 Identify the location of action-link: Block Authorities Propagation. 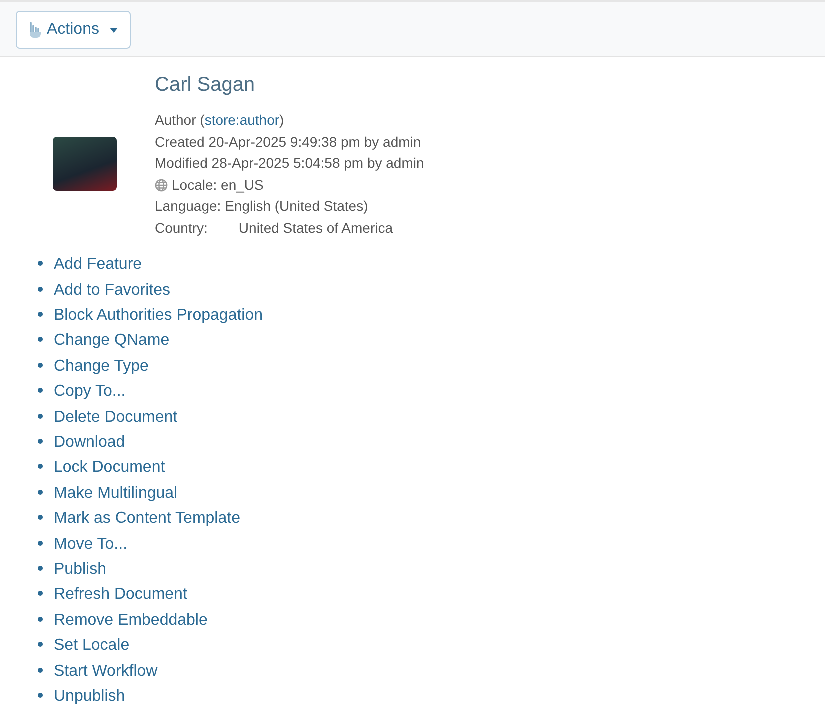
(159, 316).